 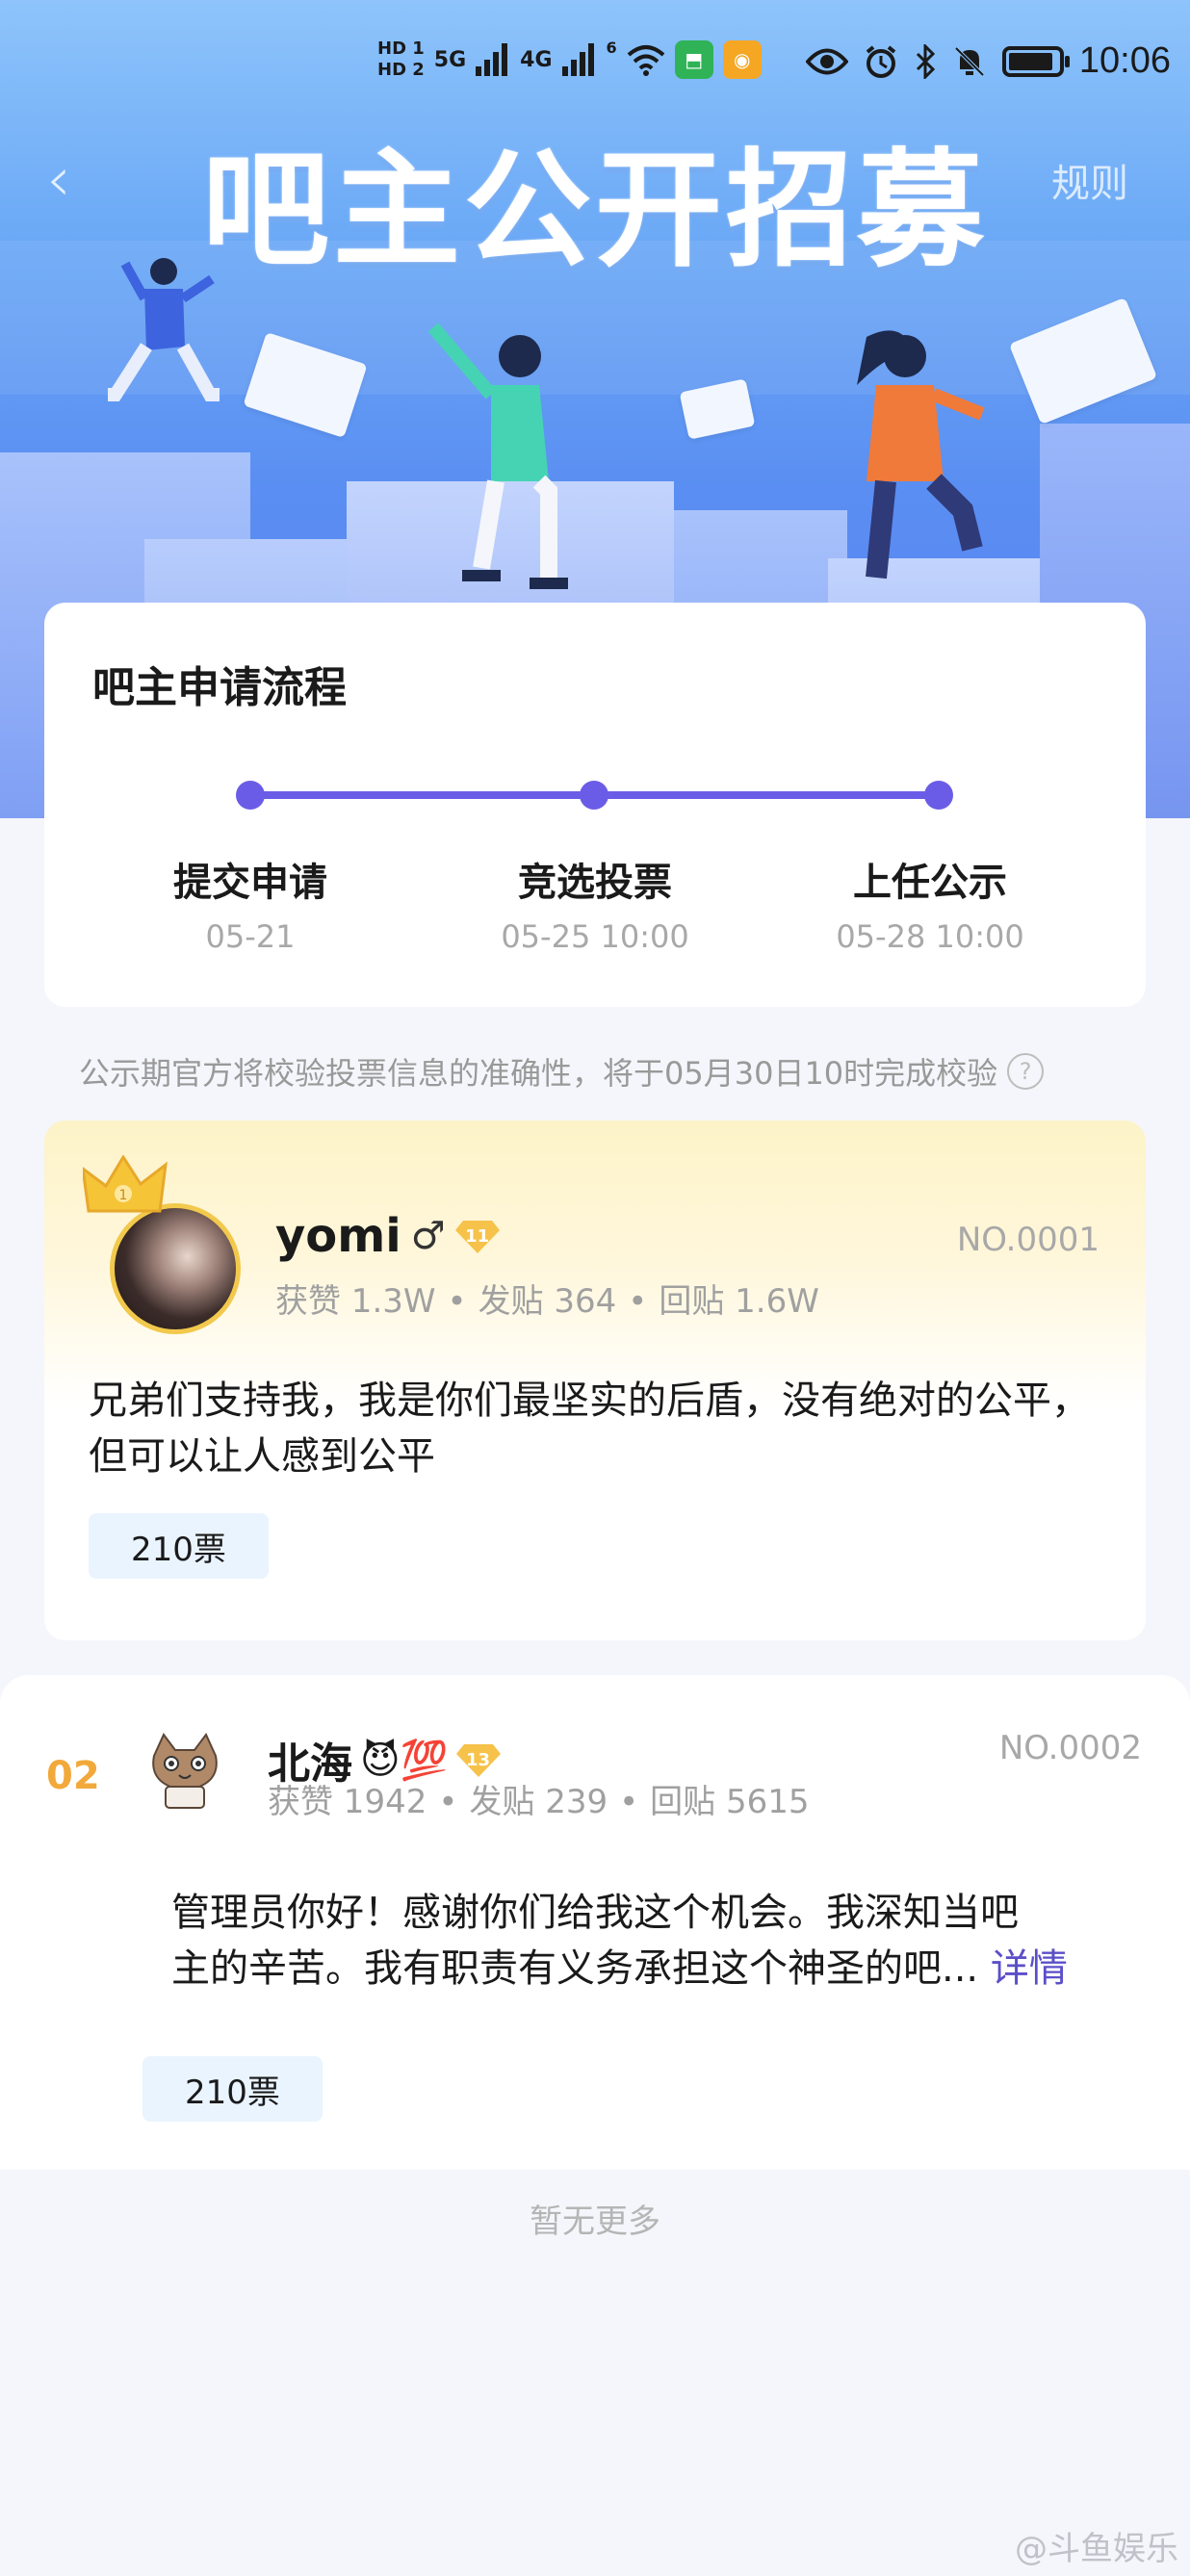 I want to click on notice-text: 公示期官方将校验投票信息的准确性，将于05月30日10时完成校验, so click(x=539, y=1074).